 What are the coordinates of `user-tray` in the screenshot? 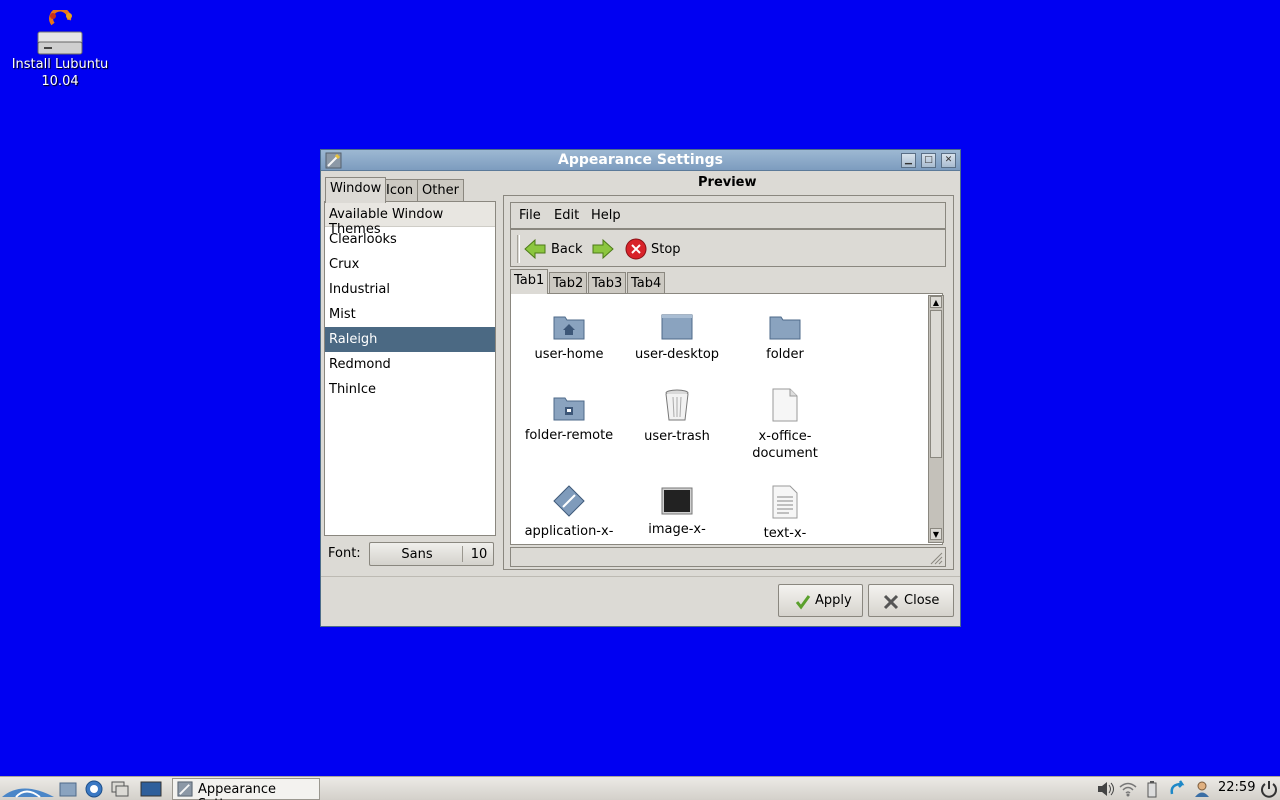 It's located at (1202, 789).